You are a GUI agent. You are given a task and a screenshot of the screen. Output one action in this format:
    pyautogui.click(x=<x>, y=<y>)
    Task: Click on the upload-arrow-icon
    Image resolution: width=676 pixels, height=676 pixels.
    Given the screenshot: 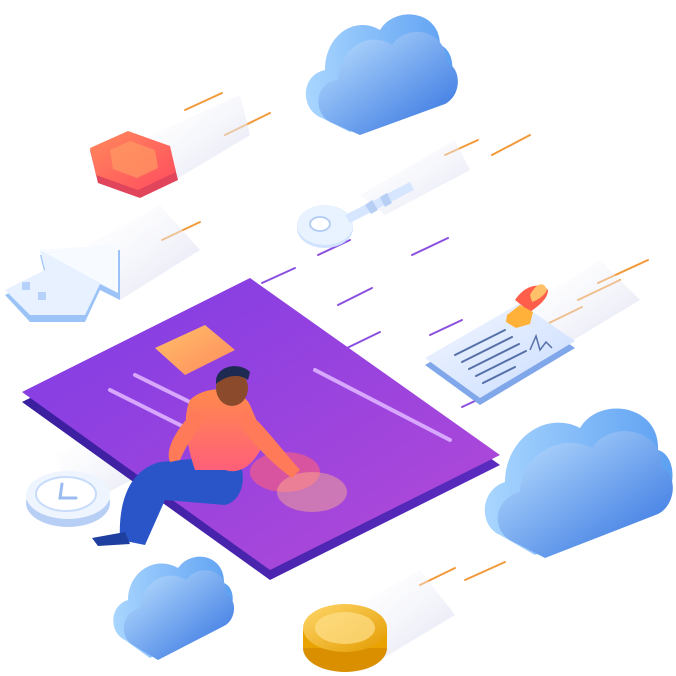 What is the action you would take?
    pyautogui.click(x=102, y=263)
    